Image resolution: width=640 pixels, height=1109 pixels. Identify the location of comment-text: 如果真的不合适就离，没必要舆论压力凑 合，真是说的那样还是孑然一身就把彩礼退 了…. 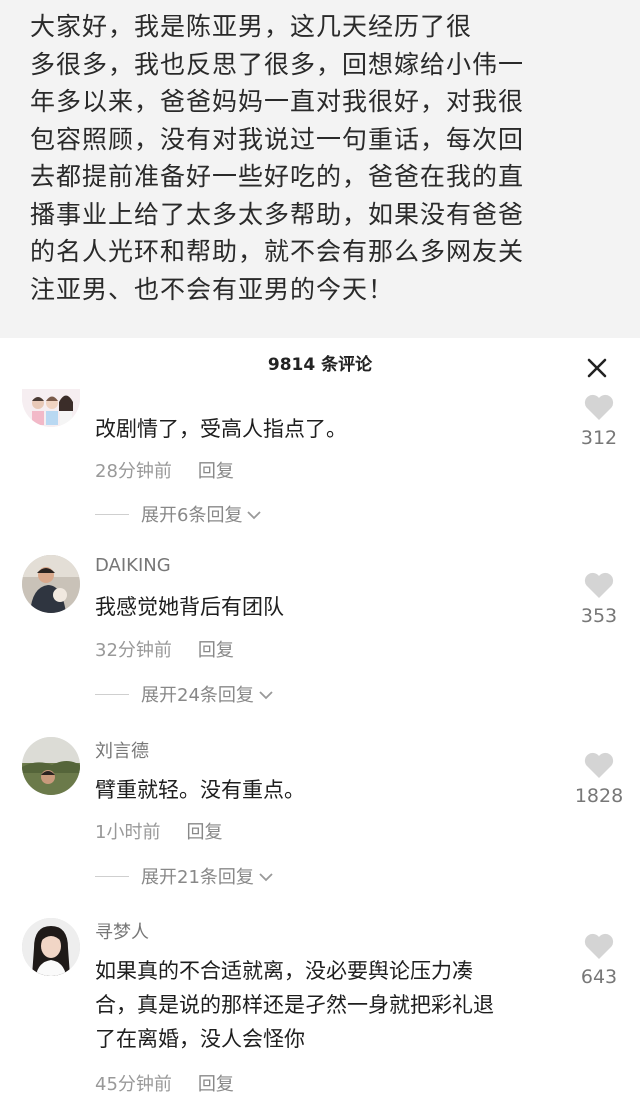
(294, 1005).